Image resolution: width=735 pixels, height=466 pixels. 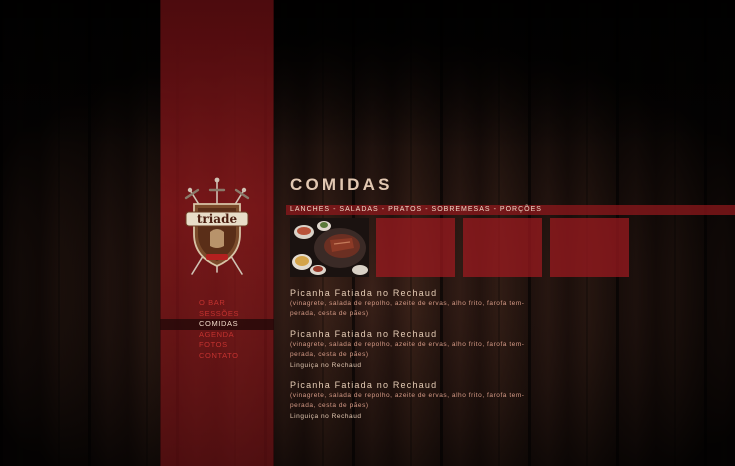 I want to click on logo-wordmark: triade, so click(x=217, y=219).